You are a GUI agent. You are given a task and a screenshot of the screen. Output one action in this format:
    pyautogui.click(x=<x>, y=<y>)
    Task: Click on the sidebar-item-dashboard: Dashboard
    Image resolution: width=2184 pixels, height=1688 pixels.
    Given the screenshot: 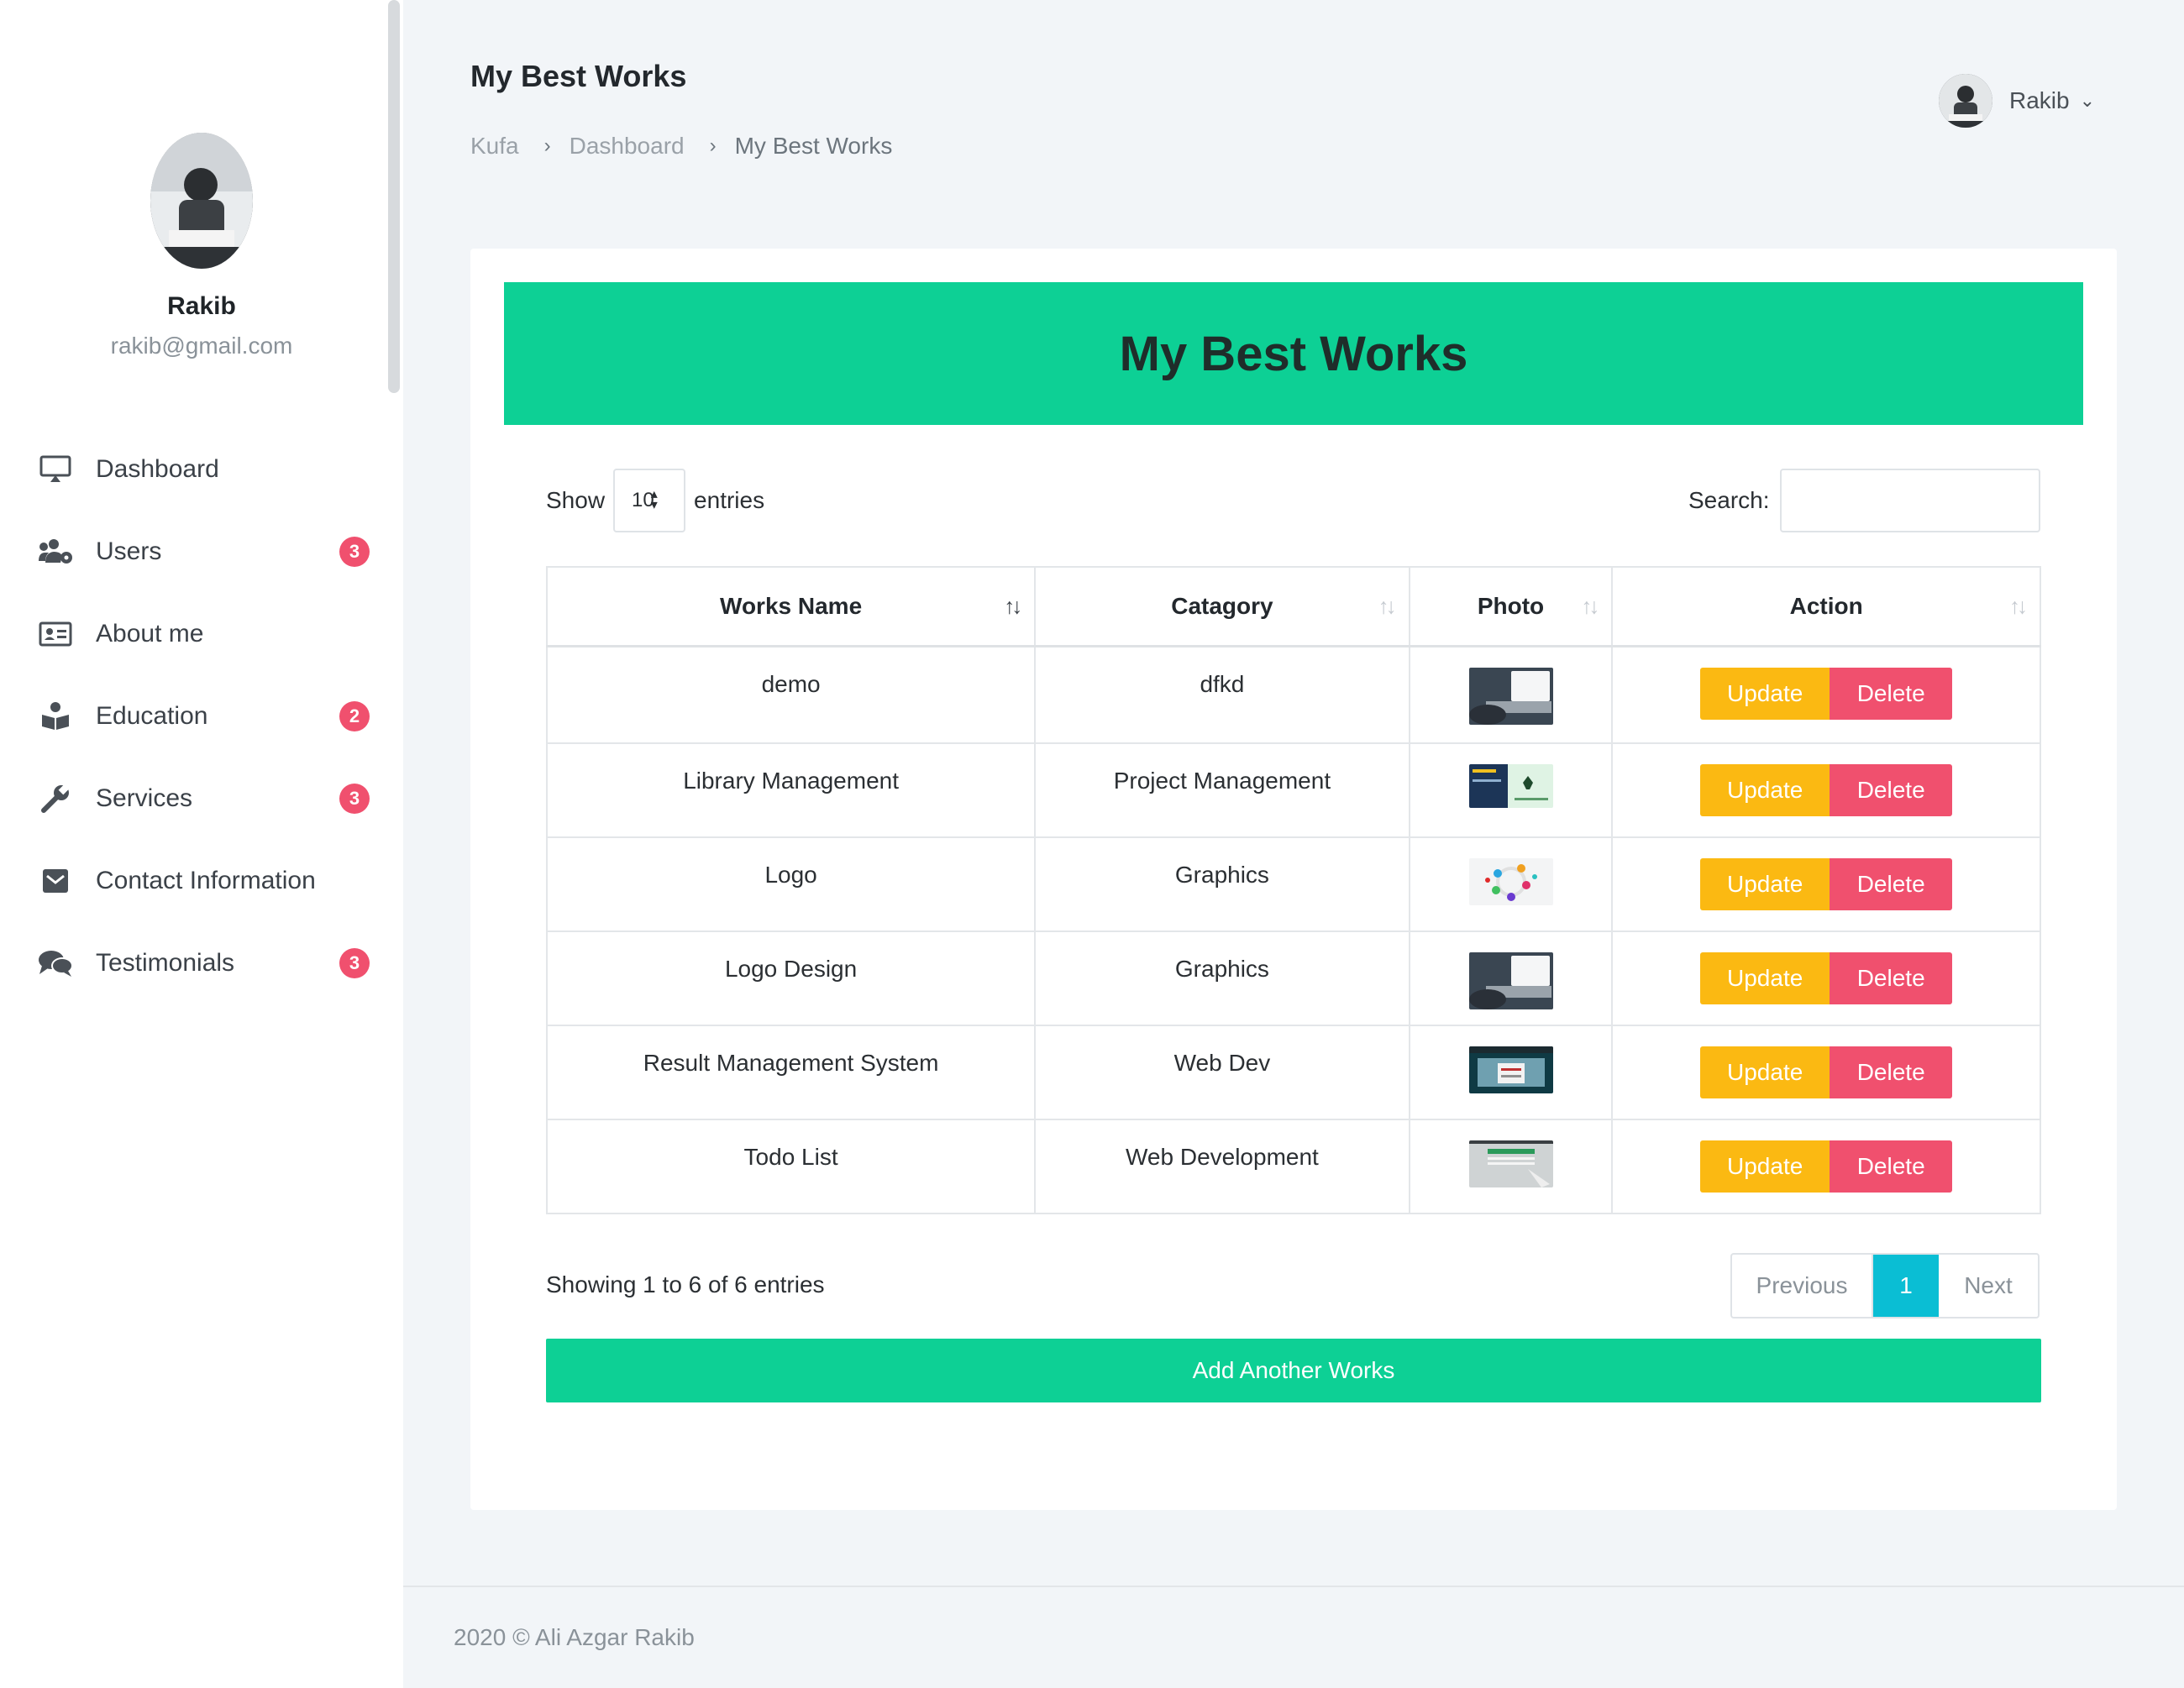 What is the action you would take?
    pyautogui.click(x=201, y=469)
    